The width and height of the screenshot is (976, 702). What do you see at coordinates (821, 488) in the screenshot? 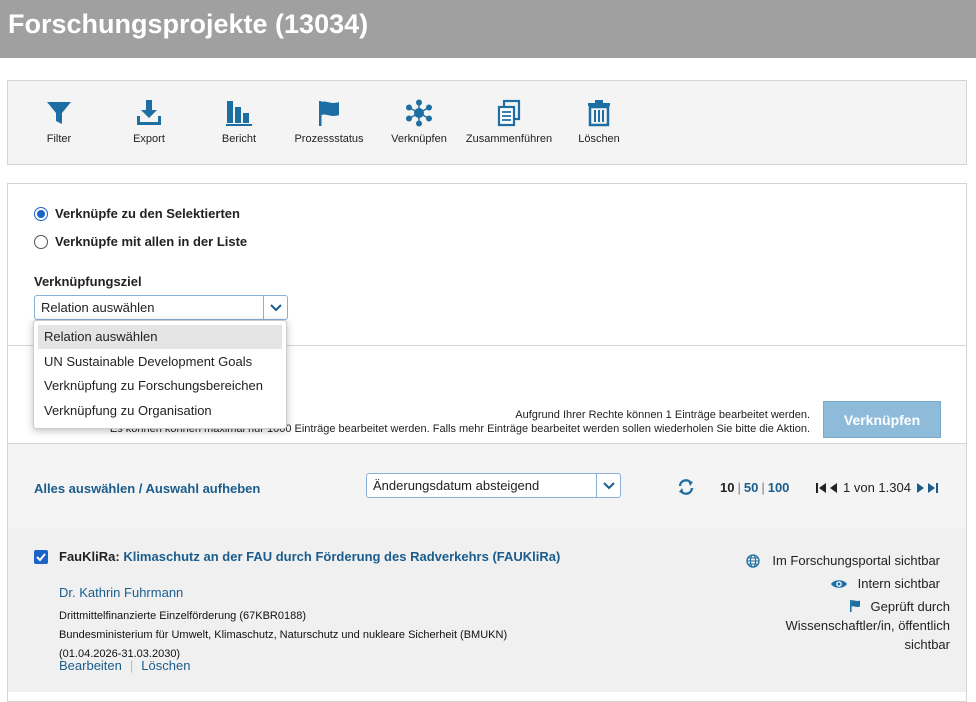
I see `first-page-icon` at bounding box center [821, 488].